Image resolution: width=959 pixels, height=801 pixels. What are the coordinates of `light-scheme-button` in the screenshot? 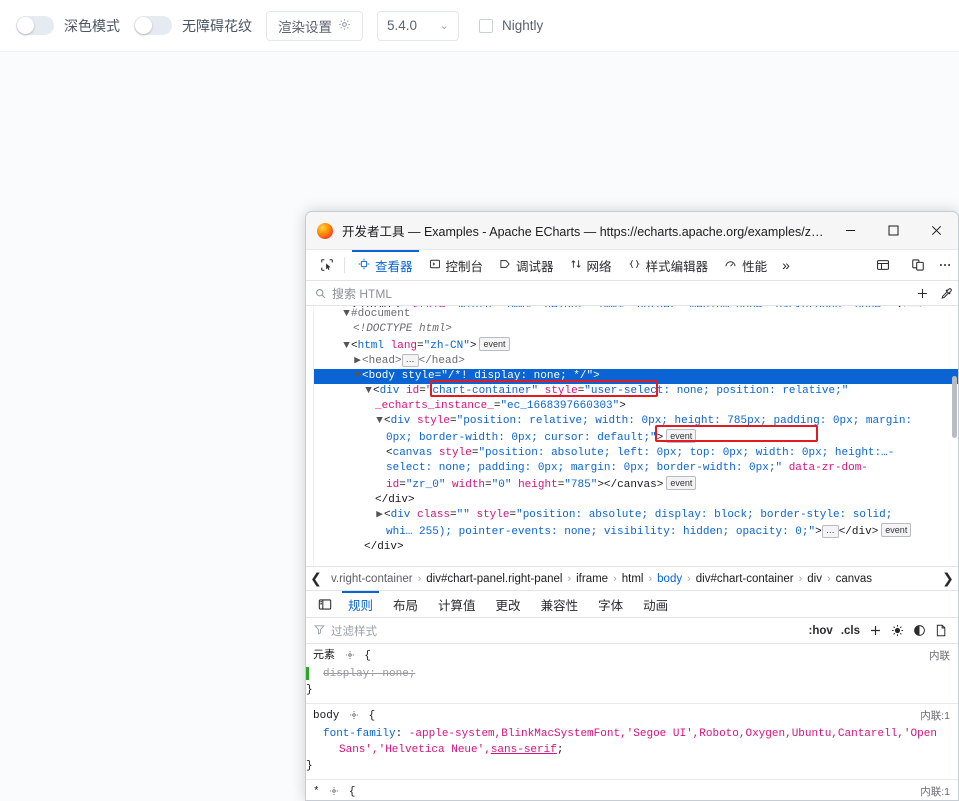 It's located at (897, 631).